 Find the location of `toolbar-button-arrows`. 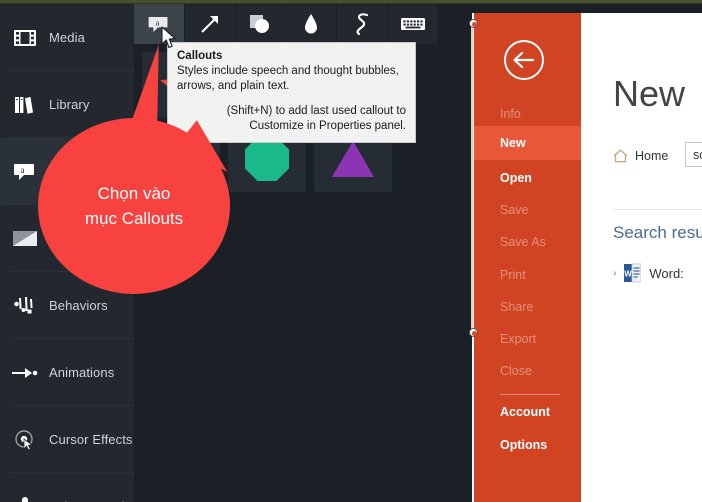

toolbar-button-arrows is located at coordinates (210, 24).